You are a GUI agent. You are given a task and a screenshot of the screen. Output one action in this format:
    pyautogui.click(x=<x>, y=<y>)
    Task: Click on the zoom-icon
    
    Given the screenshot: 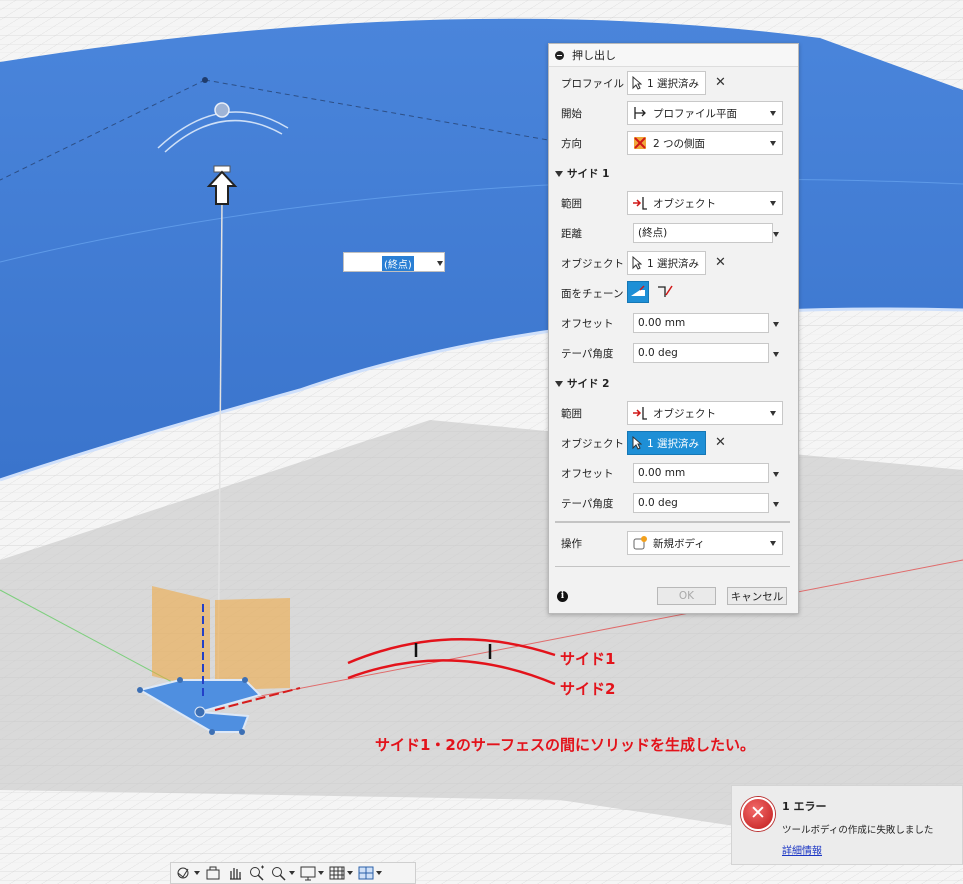 What is the action you would take?
    pyautogui.click(x=257, y=873)
    